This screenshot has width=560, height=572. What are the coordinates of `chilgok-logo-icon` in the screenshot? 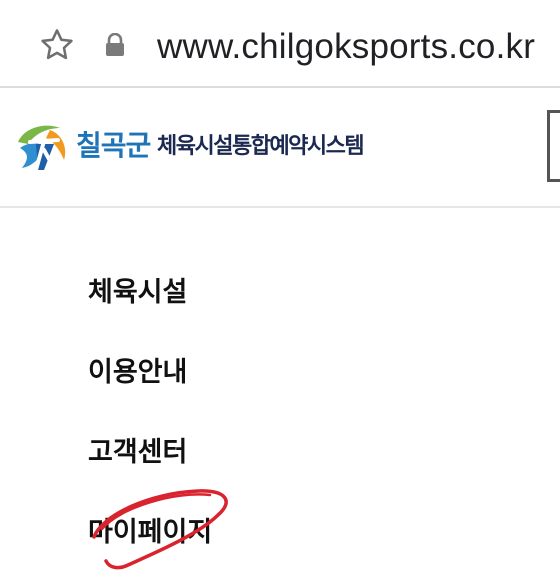 It's located at (42, 147).